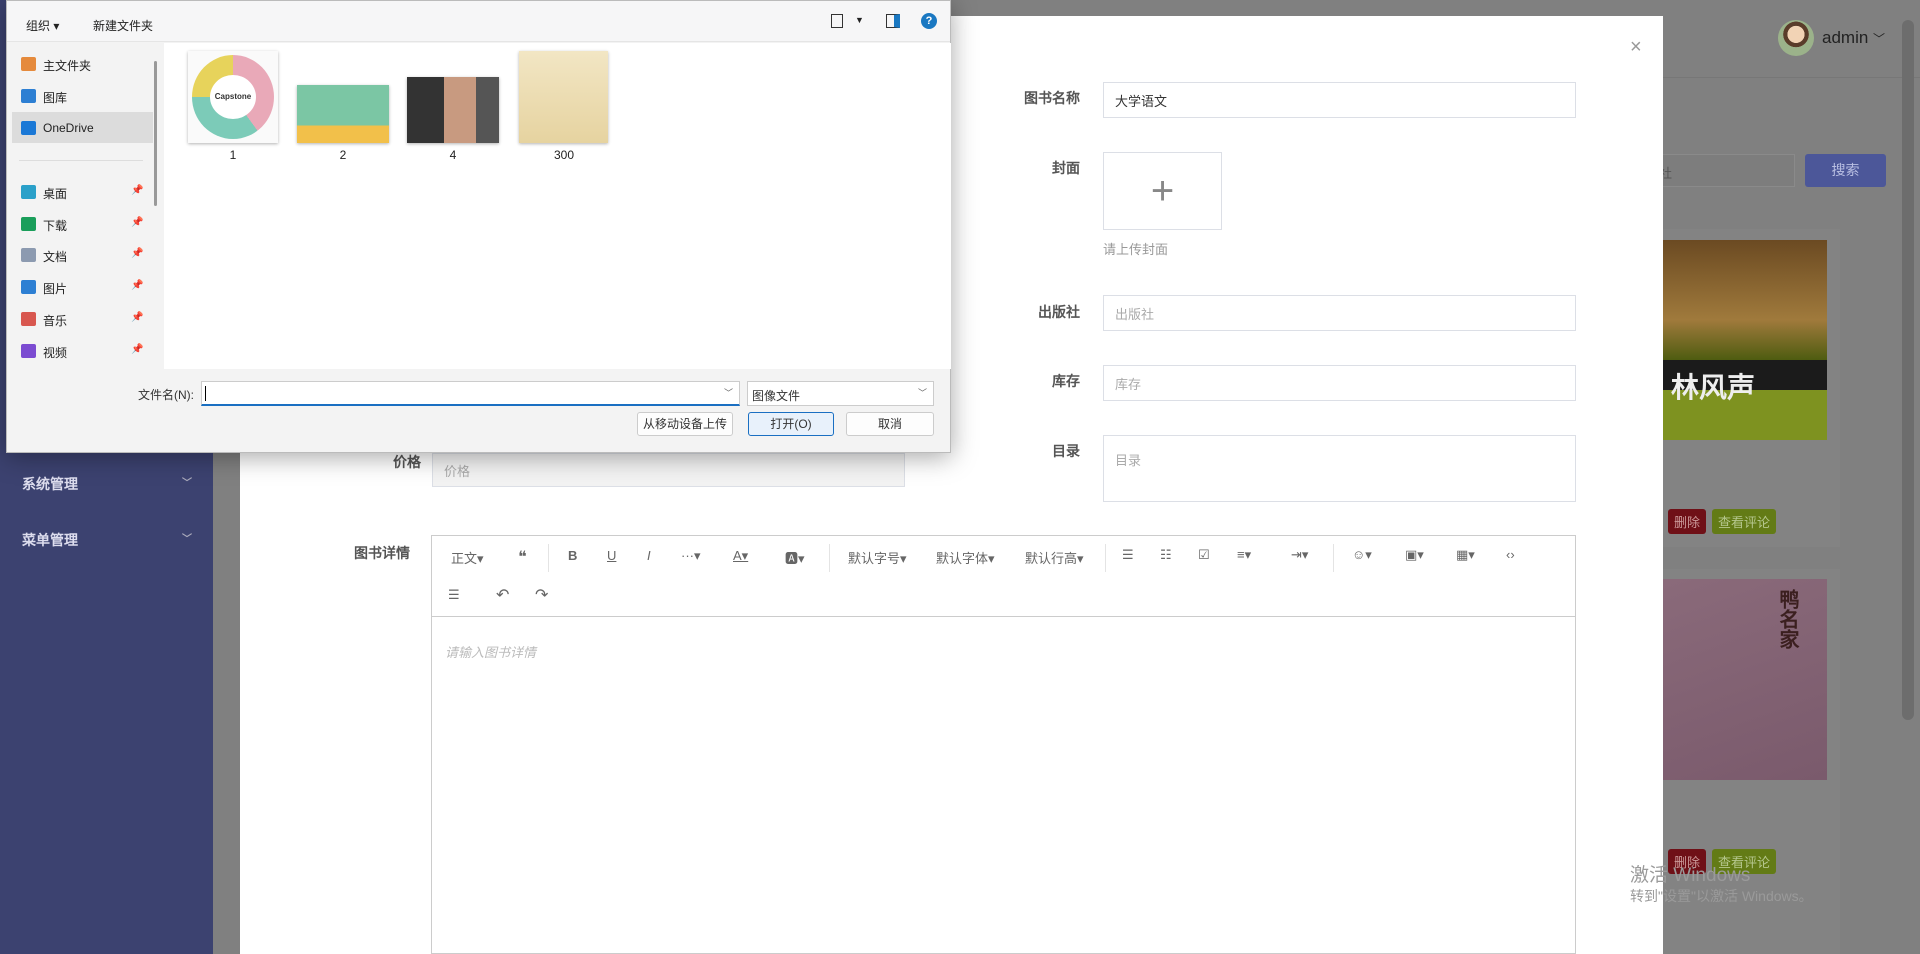 Image resolution: width=1920 pixels, height=954 pixels. I want to click on file-name: 1, so click(233, 155).